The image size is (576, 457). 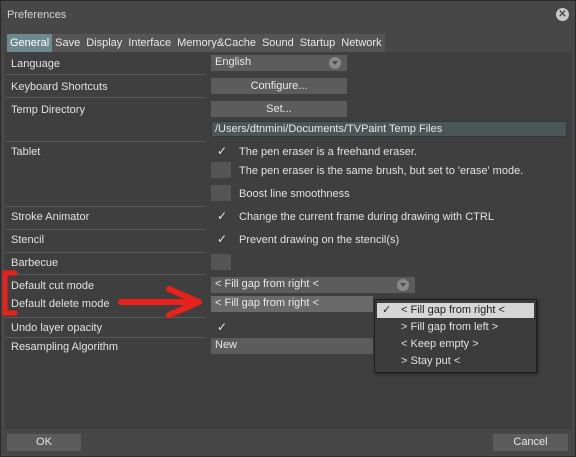 I want to click on title-bar: Preferences ✕, so click(x=288, y=15).